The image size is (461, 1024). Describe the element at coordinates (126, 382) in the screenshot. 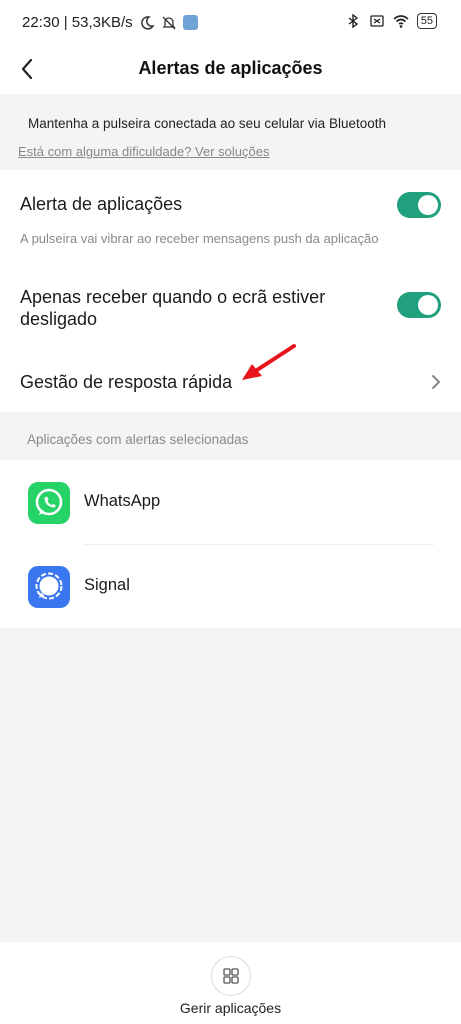

I see `quick-reply-label: Gestão de resposta rápida` at that location.